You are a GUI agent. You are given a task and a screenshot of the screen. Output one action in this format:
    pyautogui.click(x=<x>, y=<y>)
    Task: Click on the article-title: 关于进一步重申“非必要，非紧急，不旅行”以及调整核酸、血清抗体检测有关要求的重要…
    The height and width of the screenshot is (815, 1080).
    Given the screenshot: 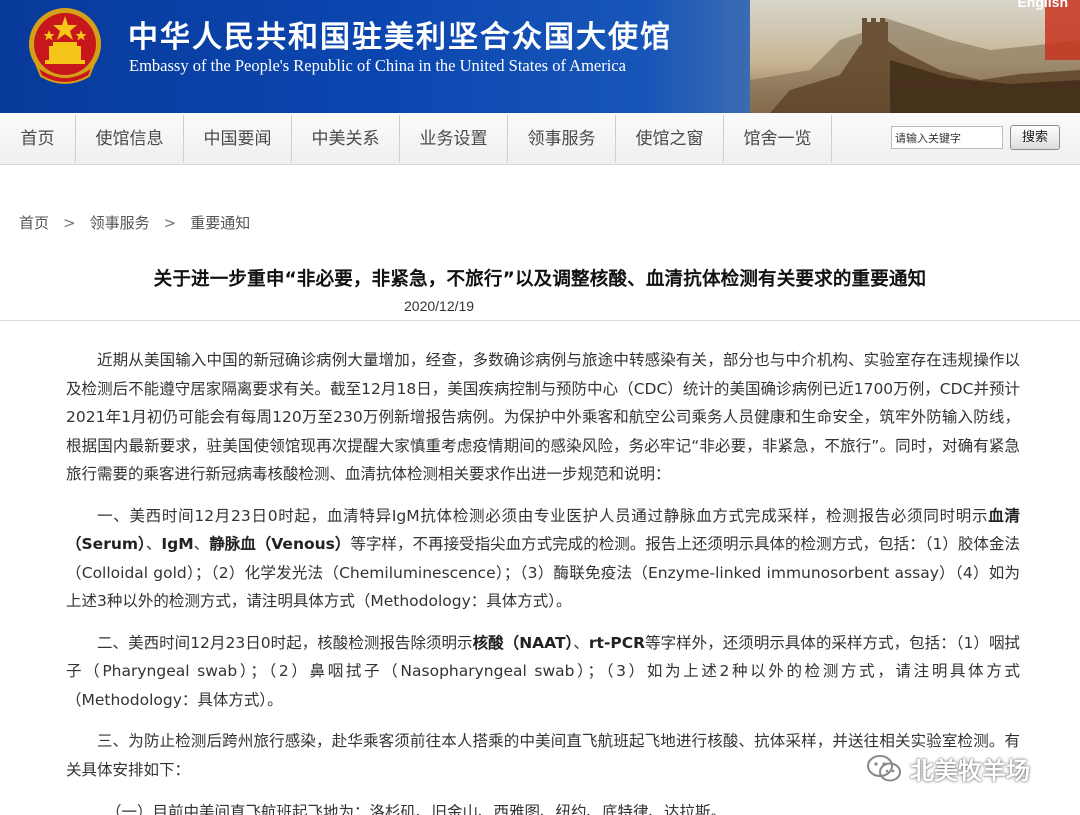 What is the action you would take?
    pyautogui.click(x=540, y=279)
    